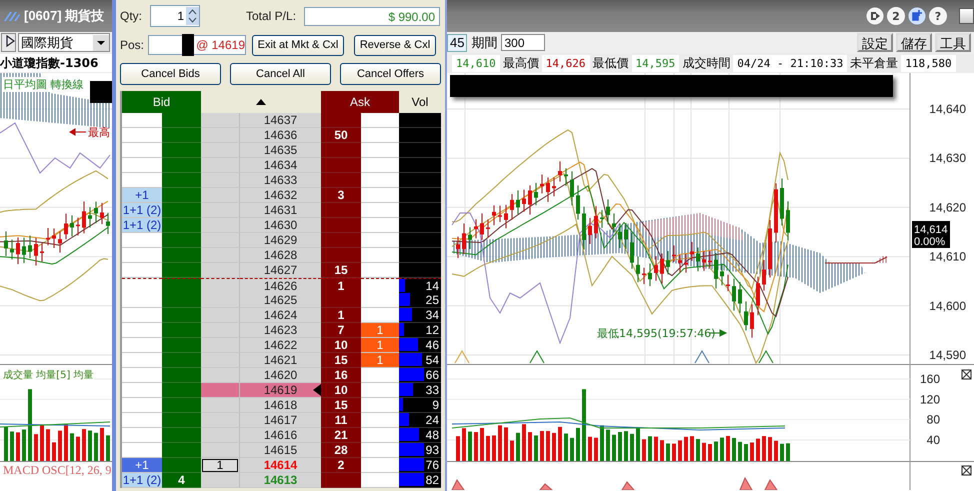 The width and height of the screenshot is (974, 491). Describe the element at coordinates (966, 16) in the screenshot. I see `minimize-button` at that location.